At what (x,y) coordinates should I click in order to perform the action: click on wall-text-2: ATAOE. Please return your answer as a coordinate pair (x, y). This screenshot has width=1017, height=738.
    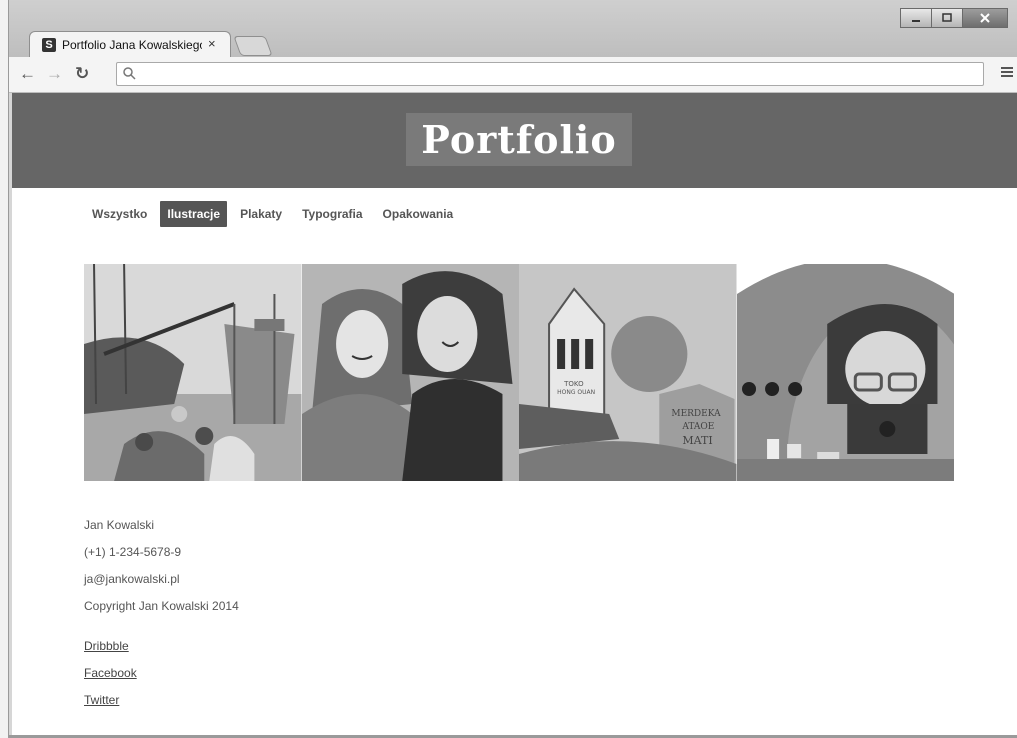
    Looking at the image, I should click on (697, 427).